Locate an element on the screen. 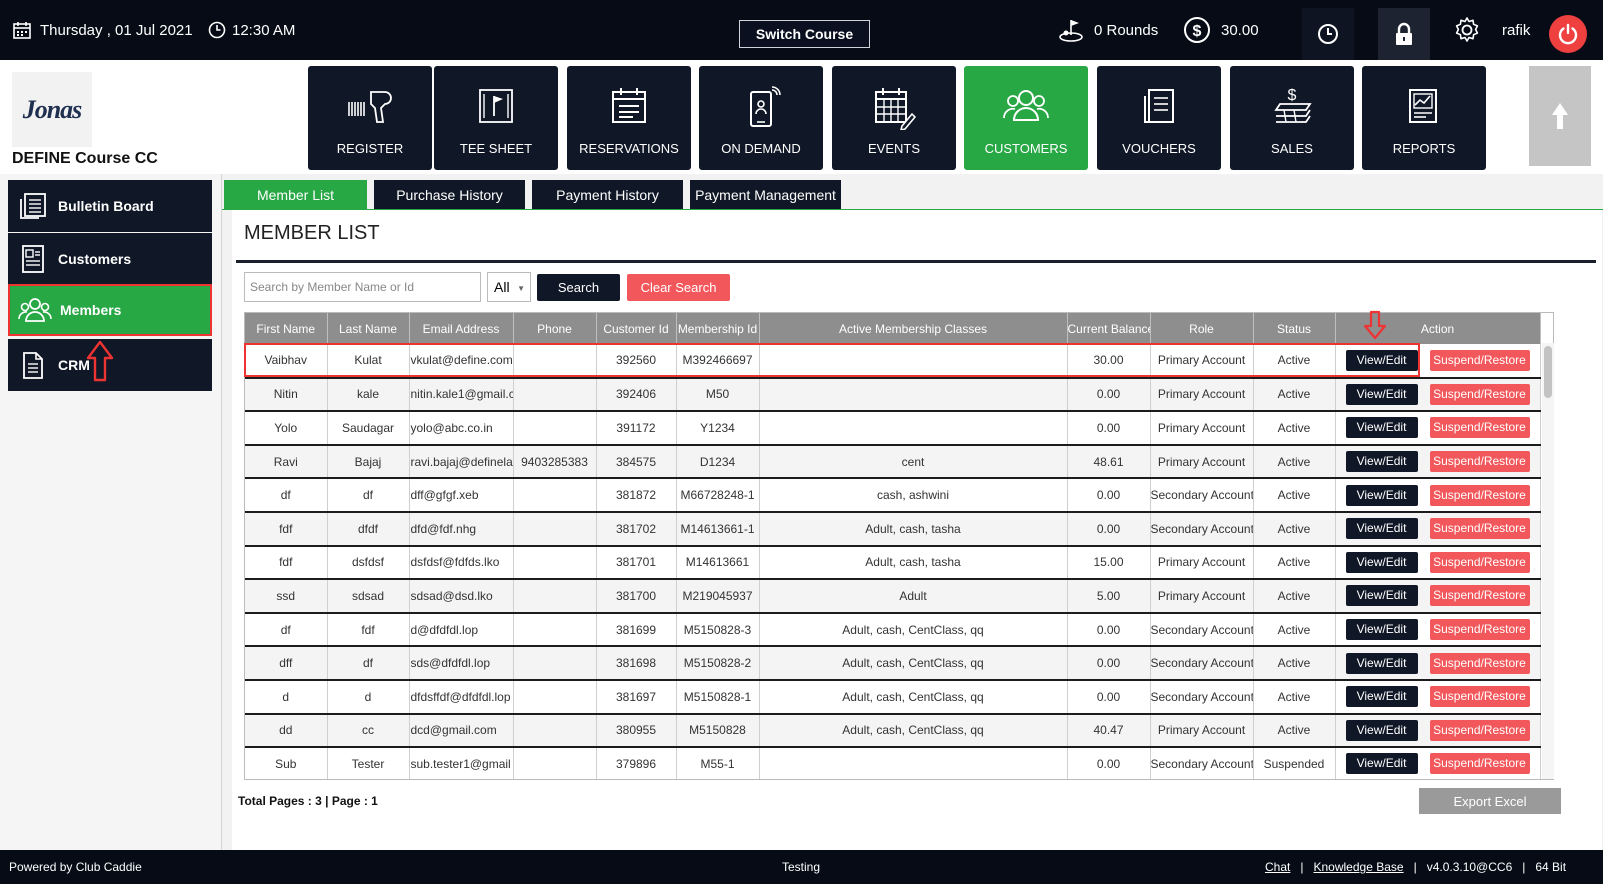 The image size is (1603, 884). table-cell: nitin.kale1@gmail.c is located at coordinates (461, 395).